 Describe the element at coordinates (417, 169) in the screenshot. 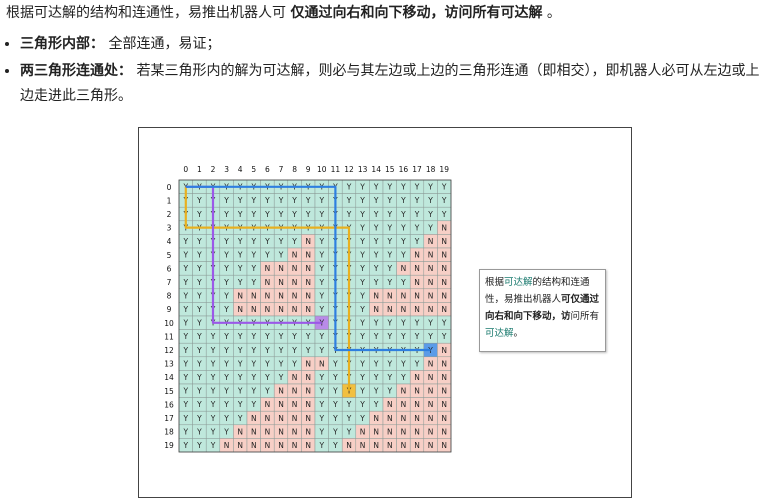

I see `col-label: 17` at that location.